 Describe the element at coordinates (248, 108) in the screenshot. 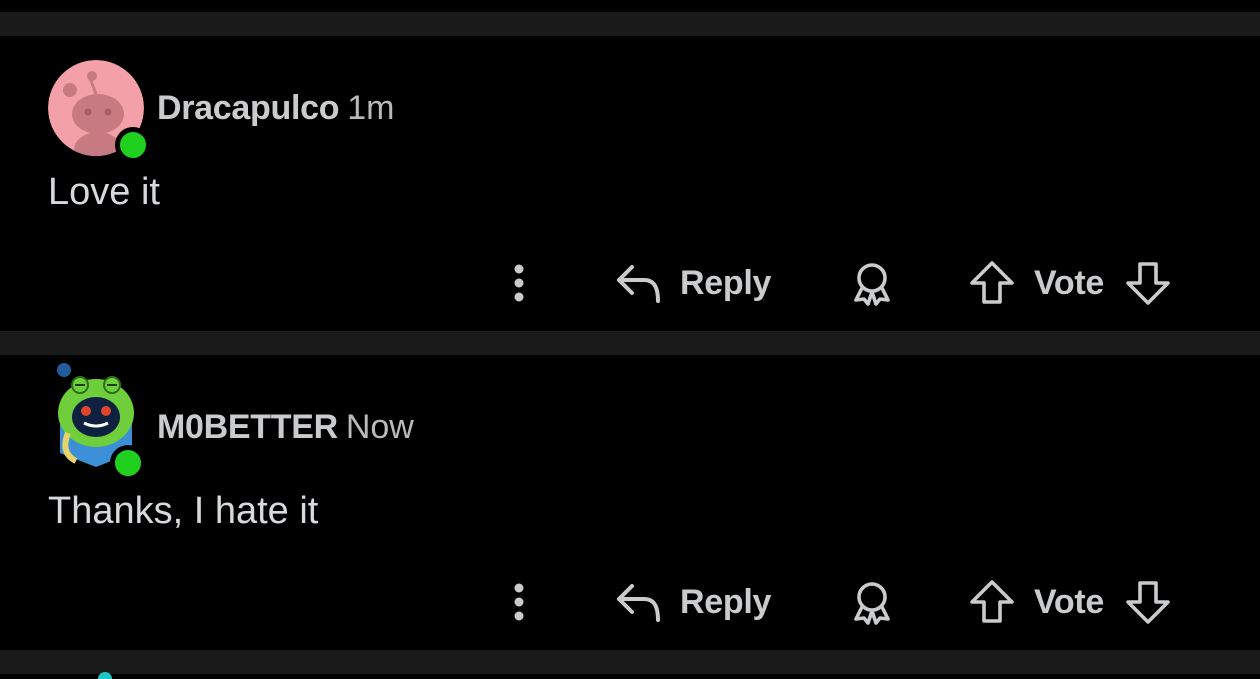

I see `username: Dracapulco` at that location.